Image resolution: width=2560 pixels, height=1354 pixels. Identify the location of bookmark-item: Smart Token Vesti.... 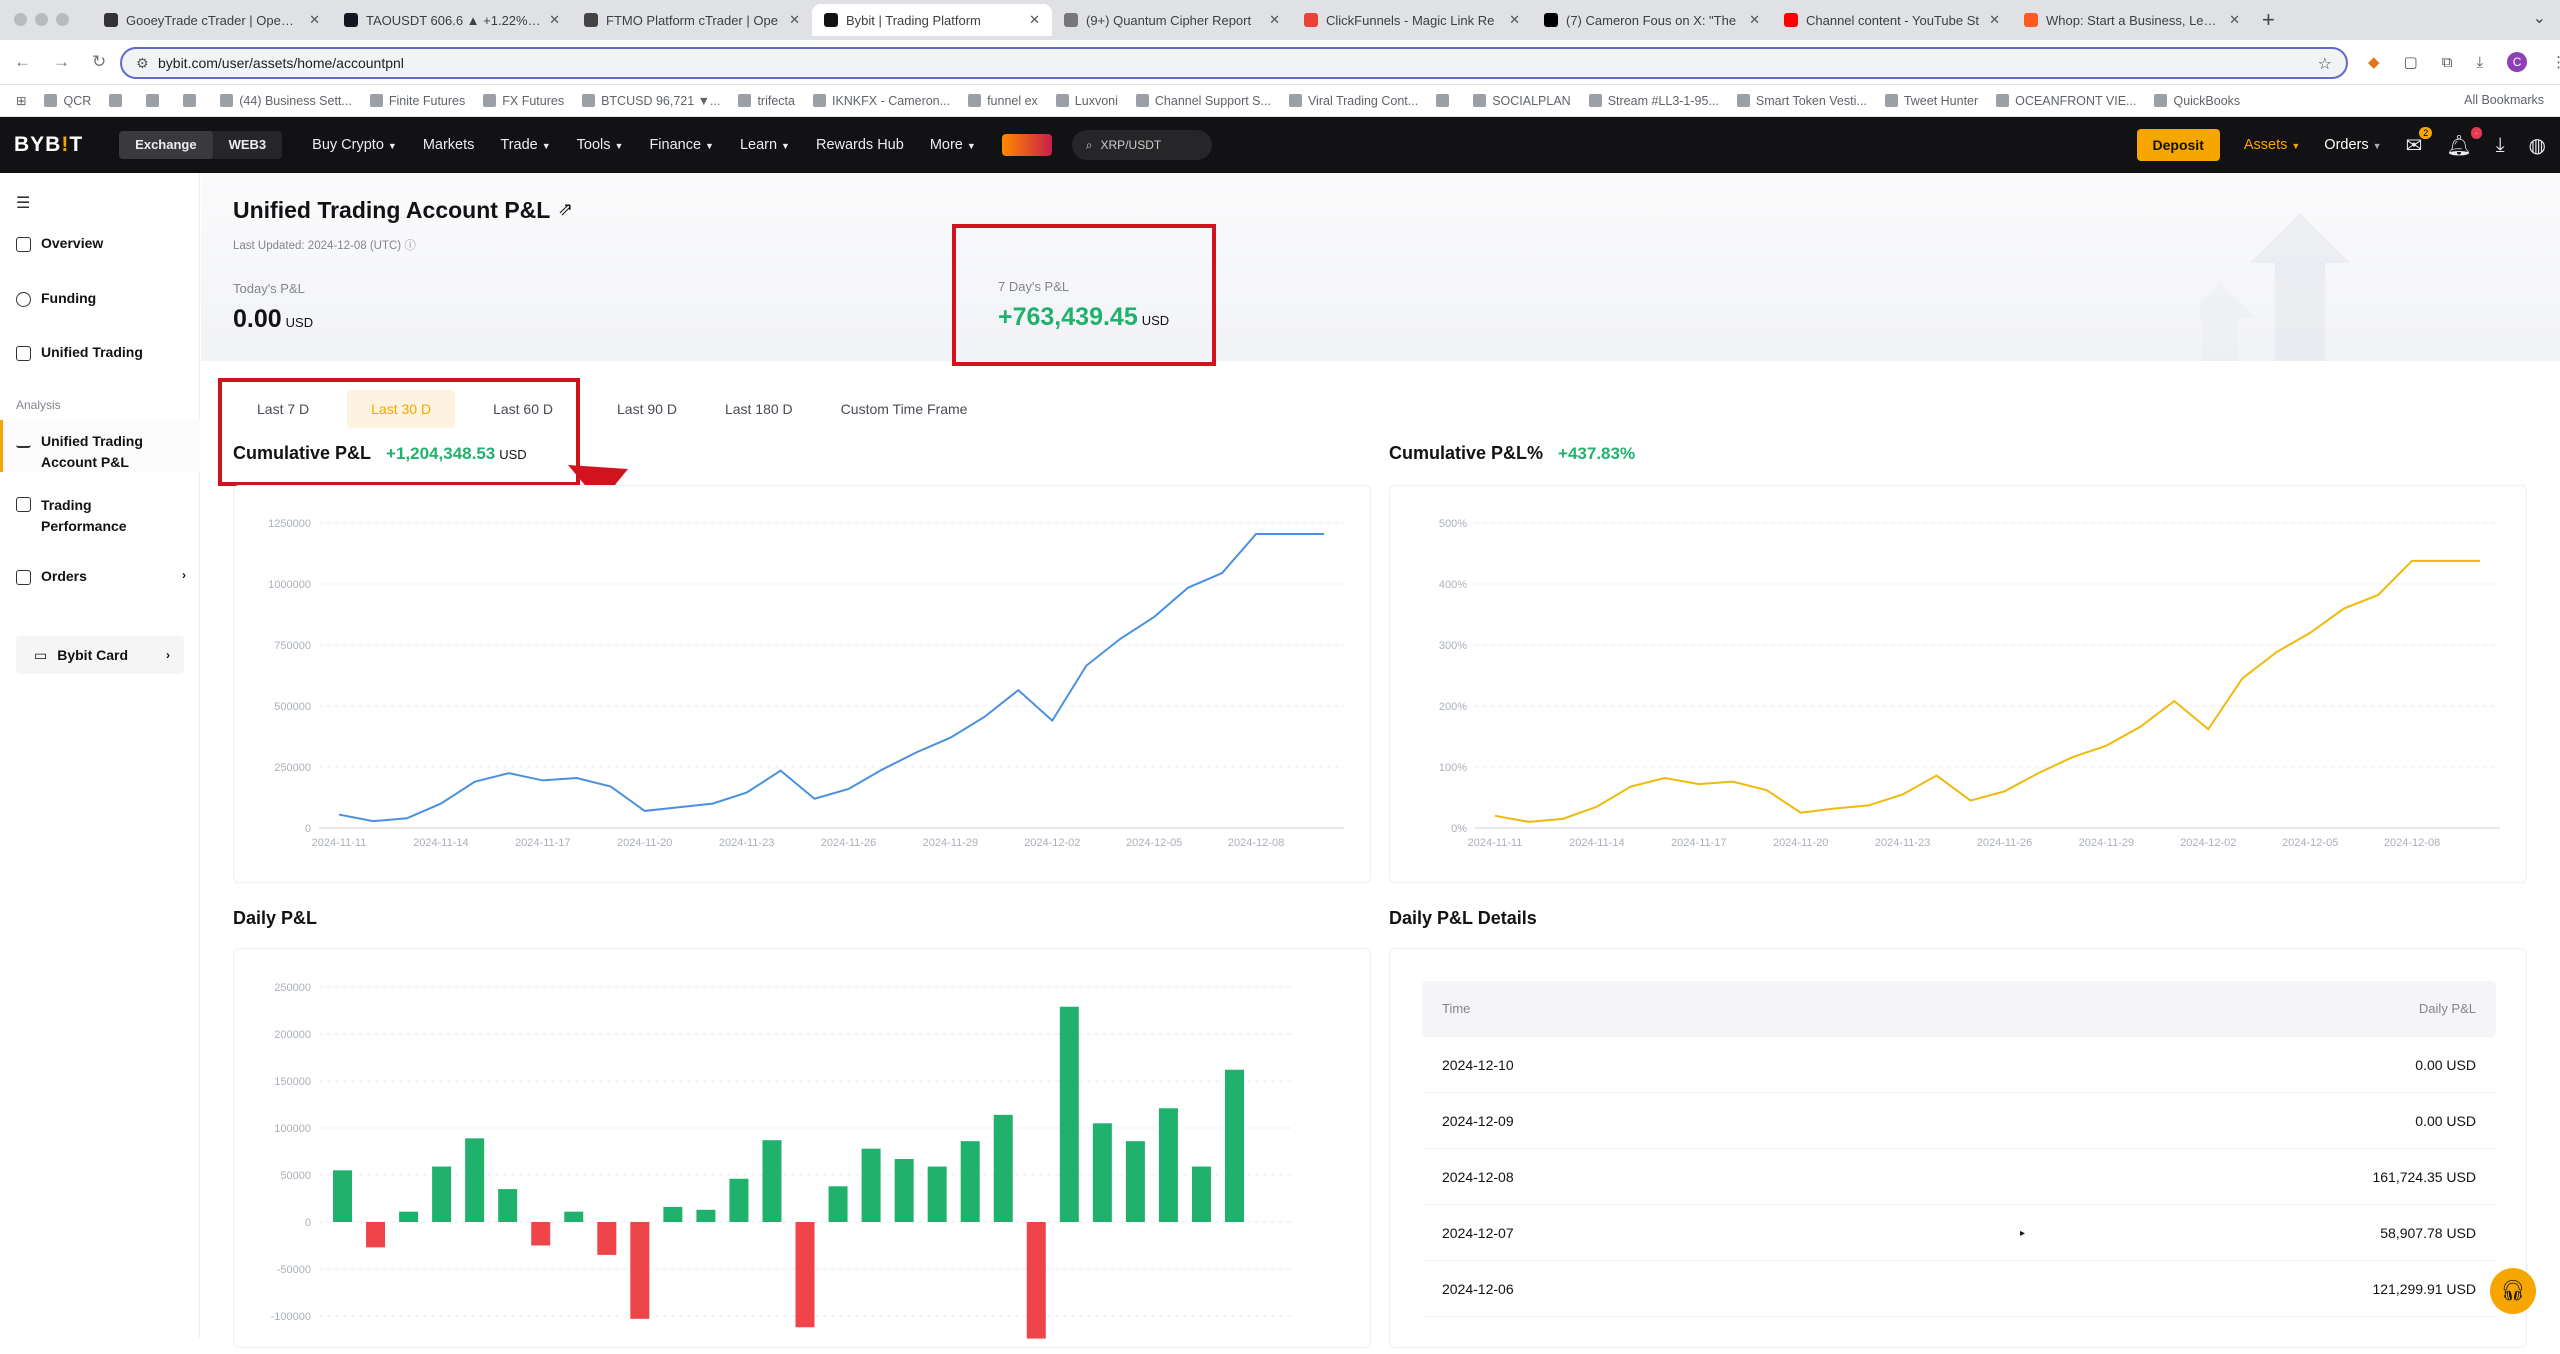
(1802, 101).